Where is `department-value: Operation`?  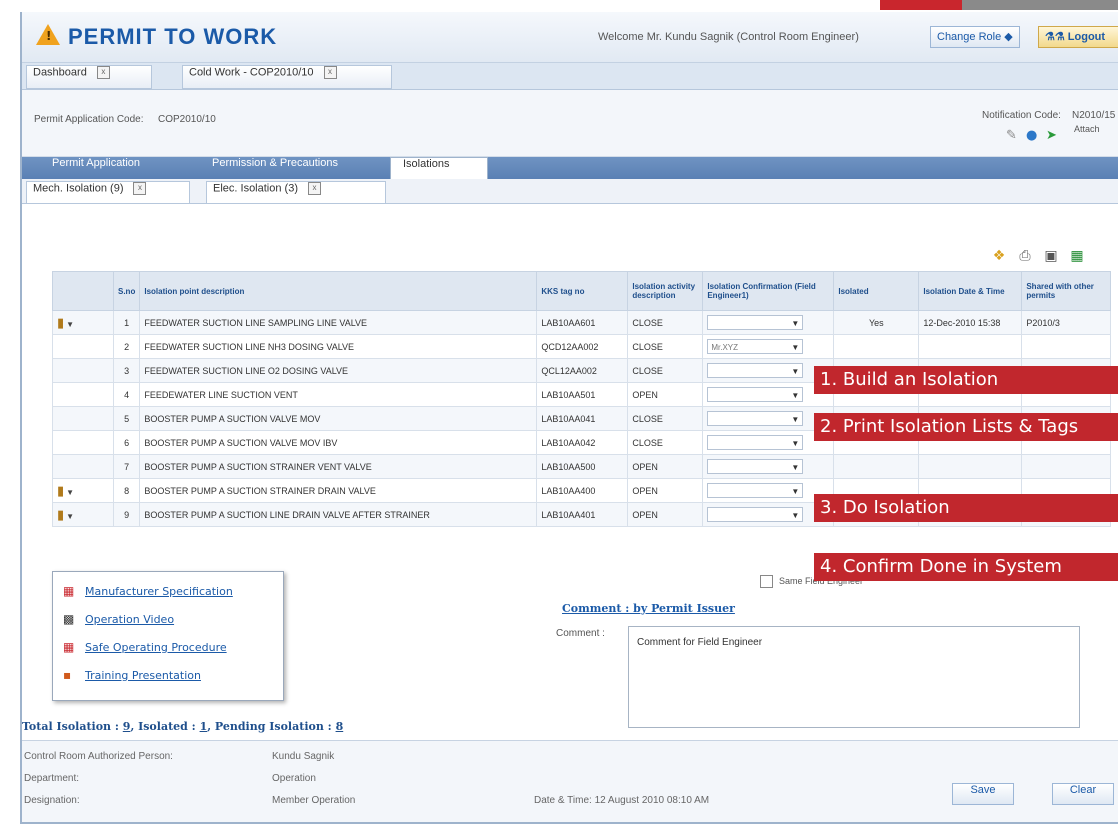
department-value: Operation is located at coordinates (294, 778).